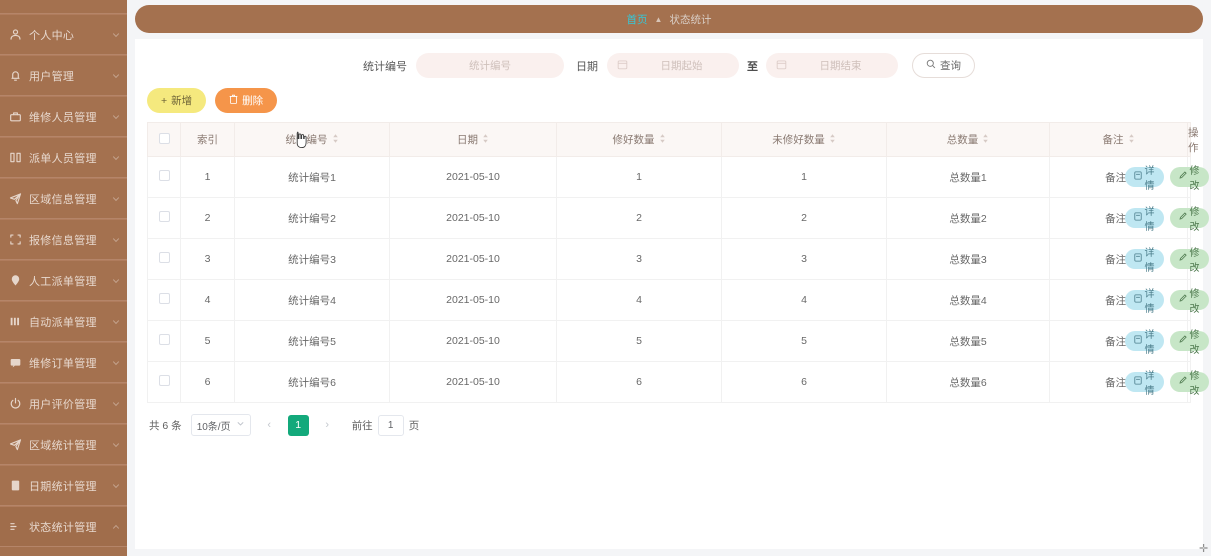 This screenshot has height=556, width=1211. What do you see at coordinates (804, 300) in the screenshot?
I see `cell-unfixed: 4` at bounding box center [804, 300].